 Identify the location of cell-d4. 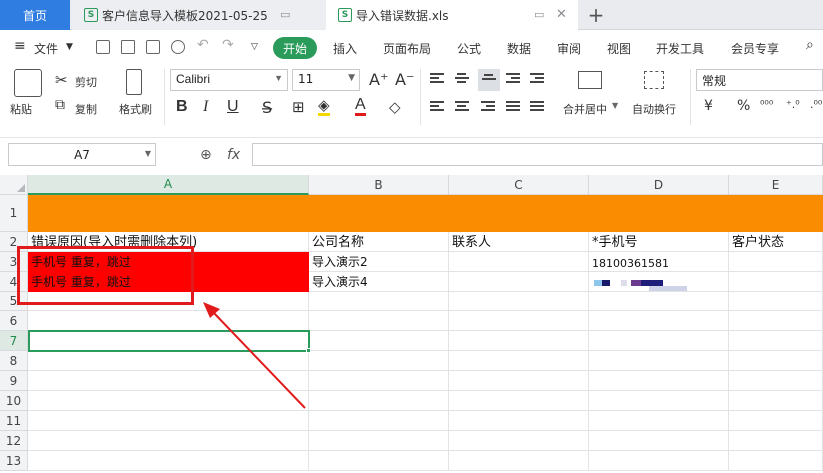
(659, 282).